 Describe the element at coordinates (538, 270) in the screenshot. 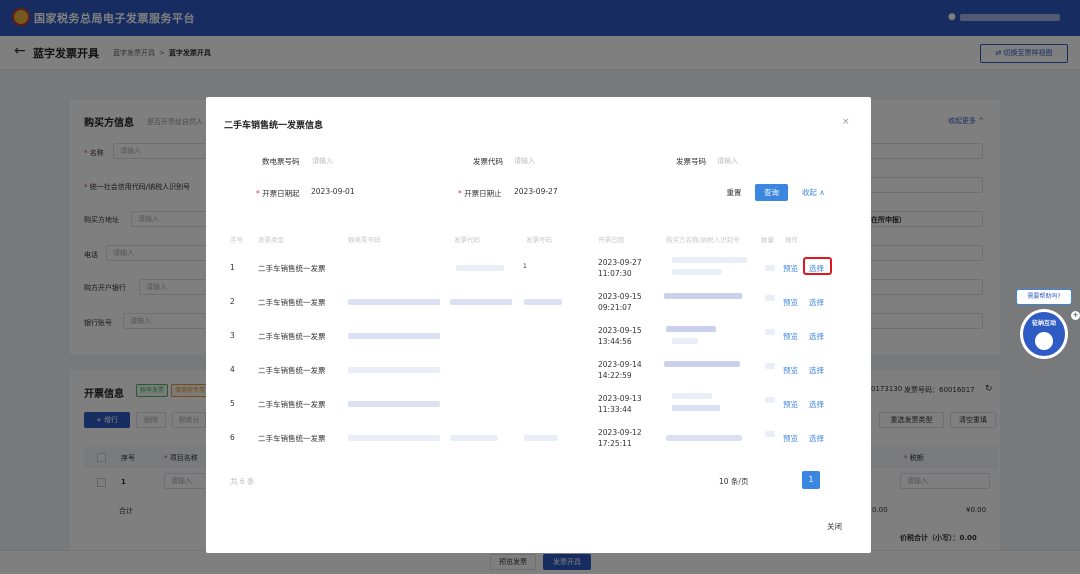

I see `table-row: 1 二手车销售统一发票 1 2023-09-27 11:07:30 预览 选择` at that location.